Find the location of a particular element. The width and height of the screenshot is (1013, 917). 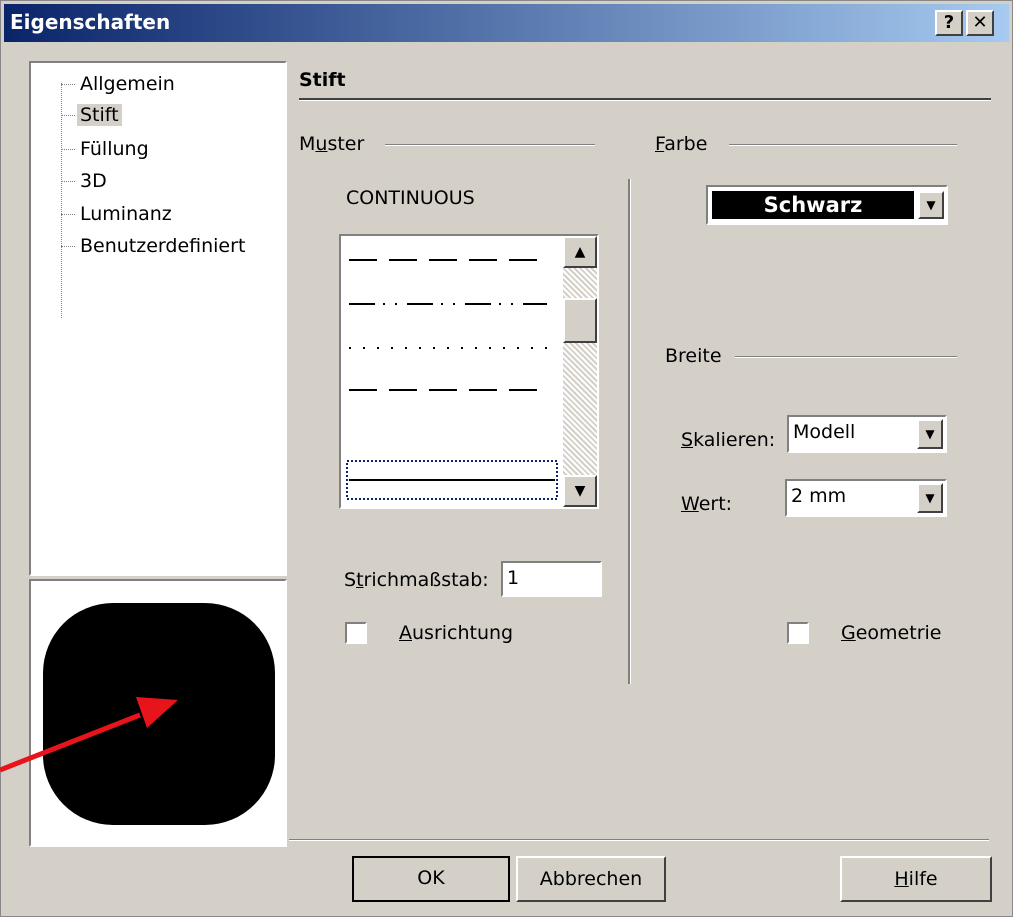

tree-item-label: 3D is located at coordinates (93, 181).